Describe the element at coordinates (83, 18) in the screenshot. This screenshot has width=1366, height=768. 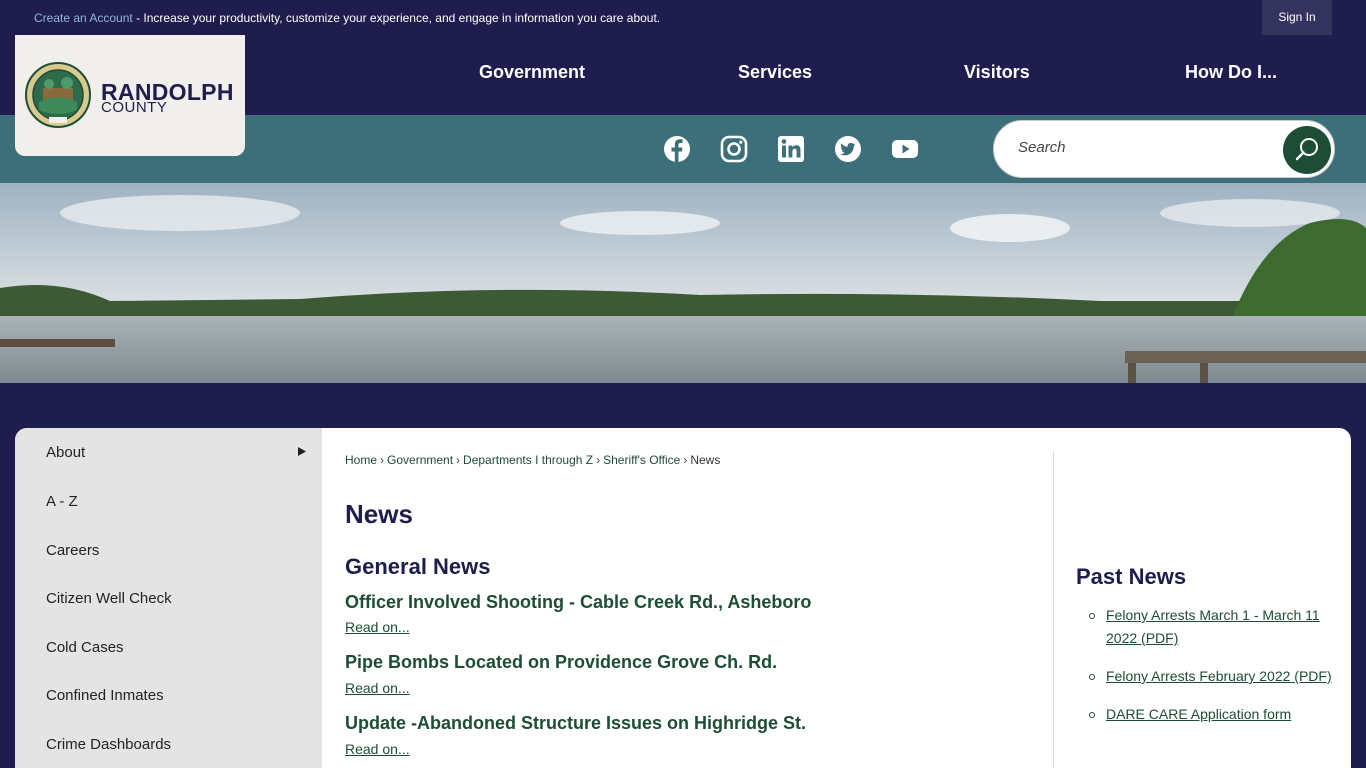
I see `create-account-link: Create an Account` at that location.